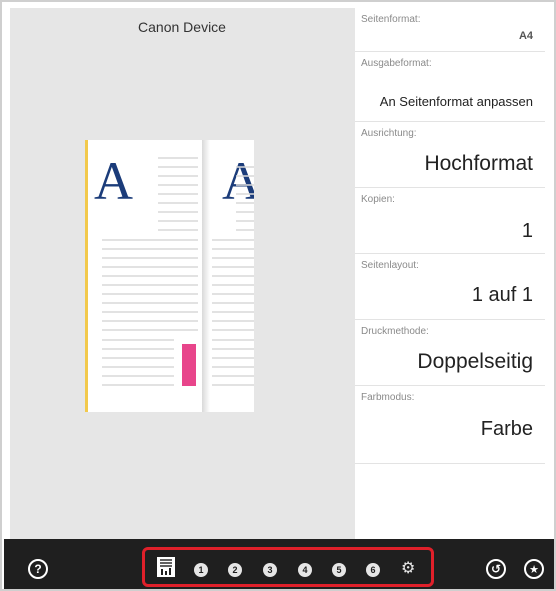  What do you see at coordinates (143, 276) in the screenshot?
I see `preview-page-left: A` at bounding box center [143, 276].